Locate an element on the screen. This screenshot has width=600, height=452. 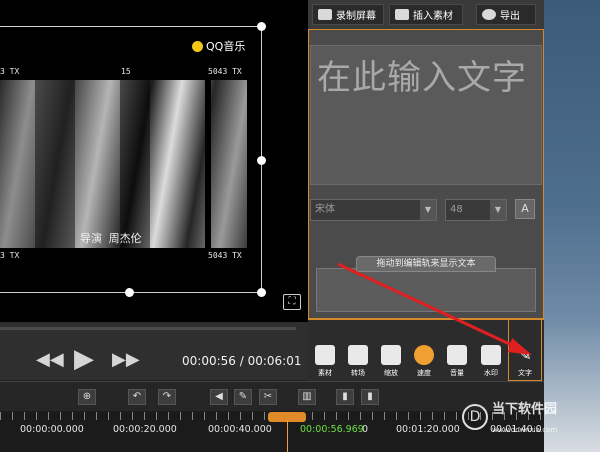
trash-icon: ▥ is located at coordinates (307, 396).